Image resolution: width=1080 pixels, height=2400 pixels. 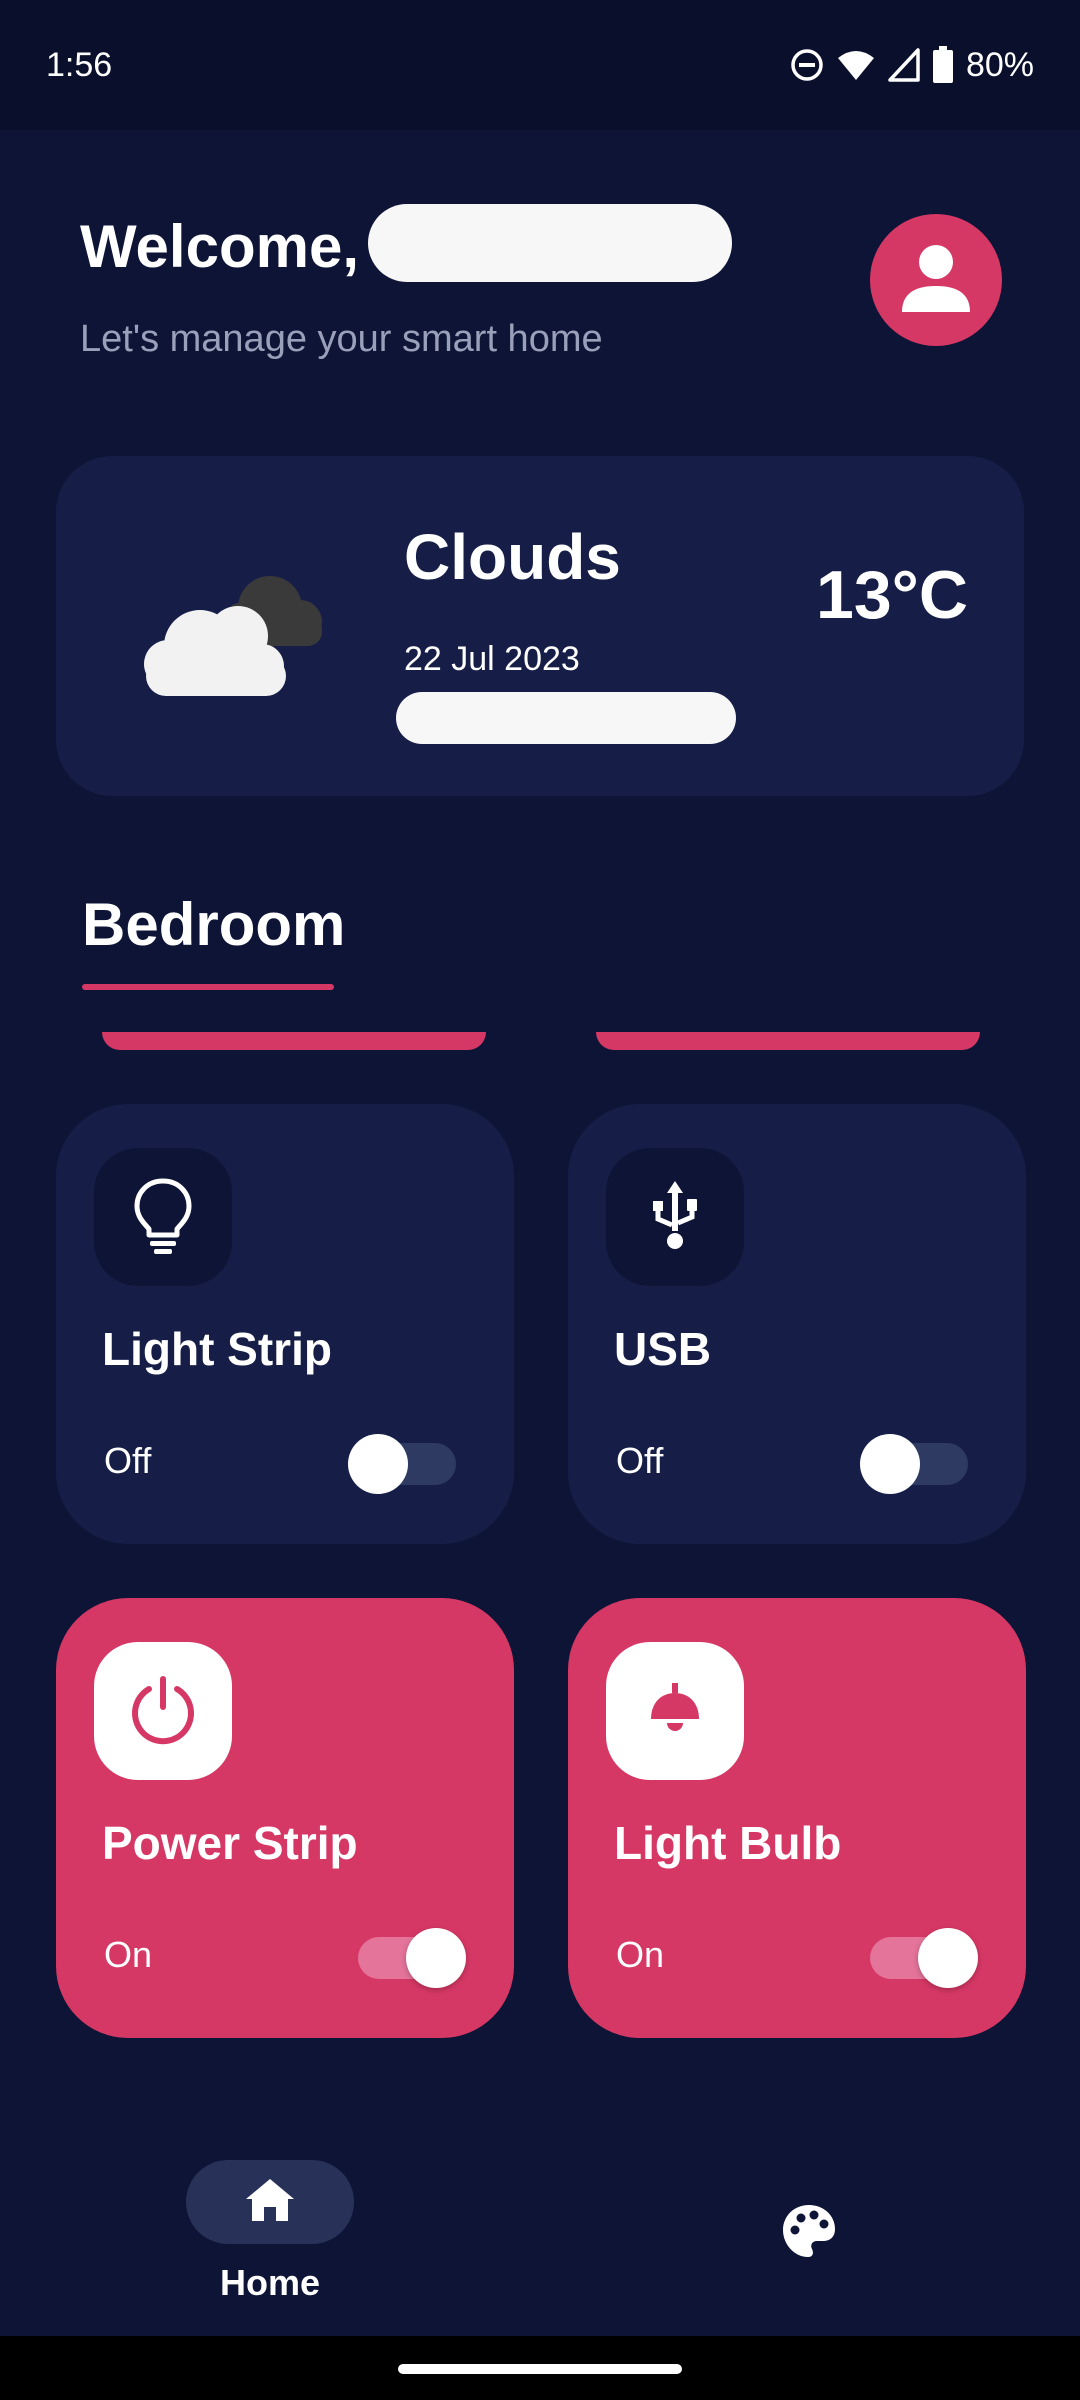 What do you see at coordinates (807, 65) in the screenshot?
I see `do-not-disturb-icon` at bounding box center [807, 65].